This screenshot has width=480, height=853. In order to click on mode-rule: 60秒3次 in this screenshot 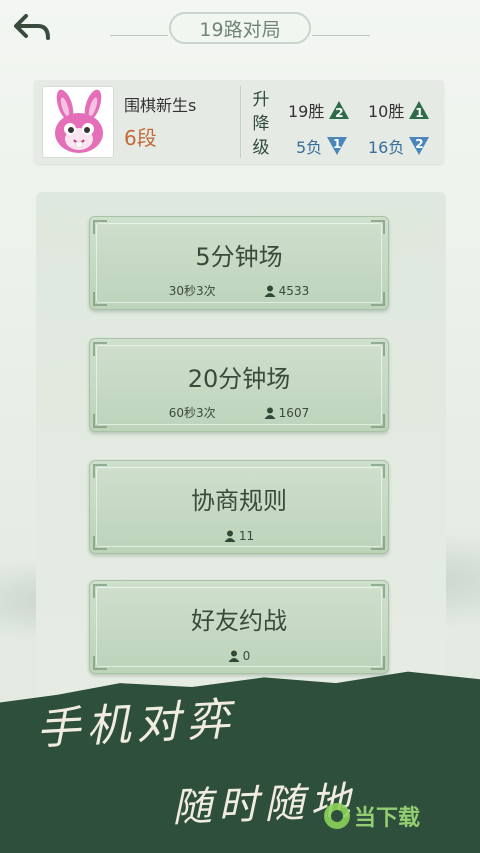, I will do `click(192, 413)`.